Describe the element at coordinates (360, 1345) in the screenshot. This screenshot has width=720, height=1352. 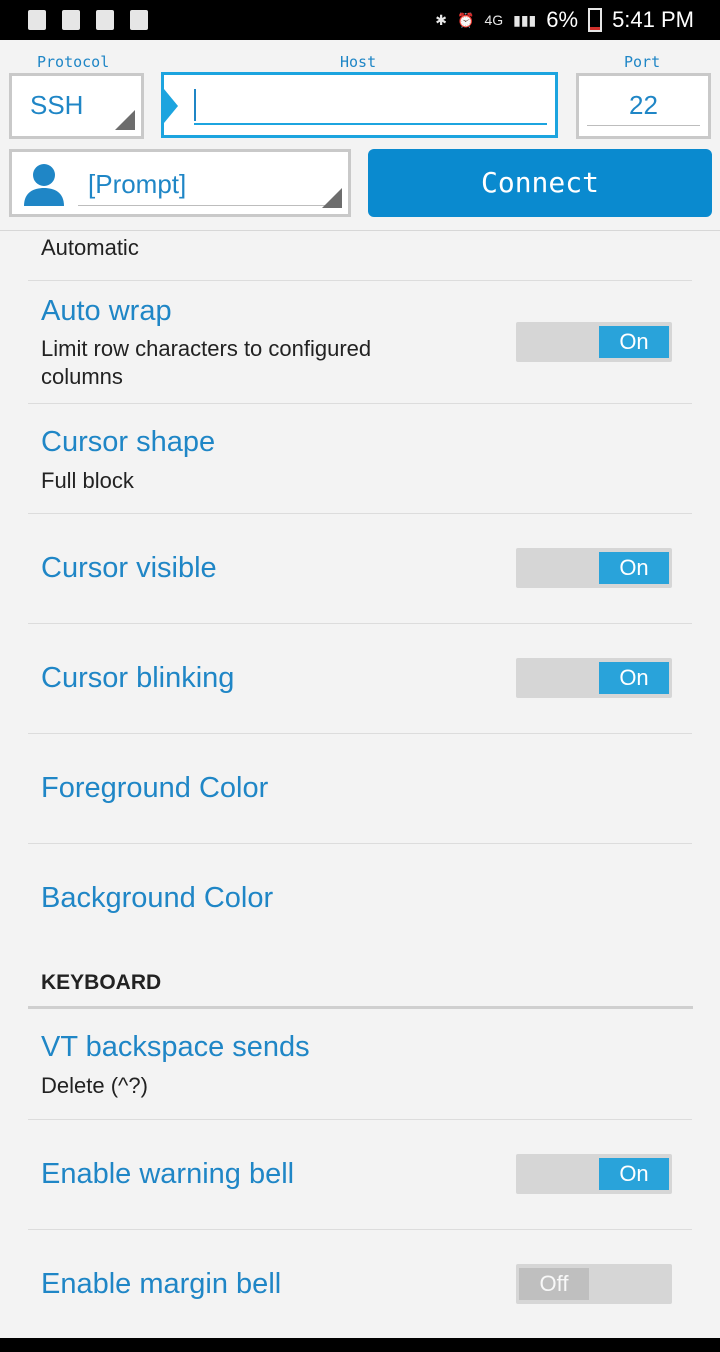
I see `navigation-bar-edge` at that location.